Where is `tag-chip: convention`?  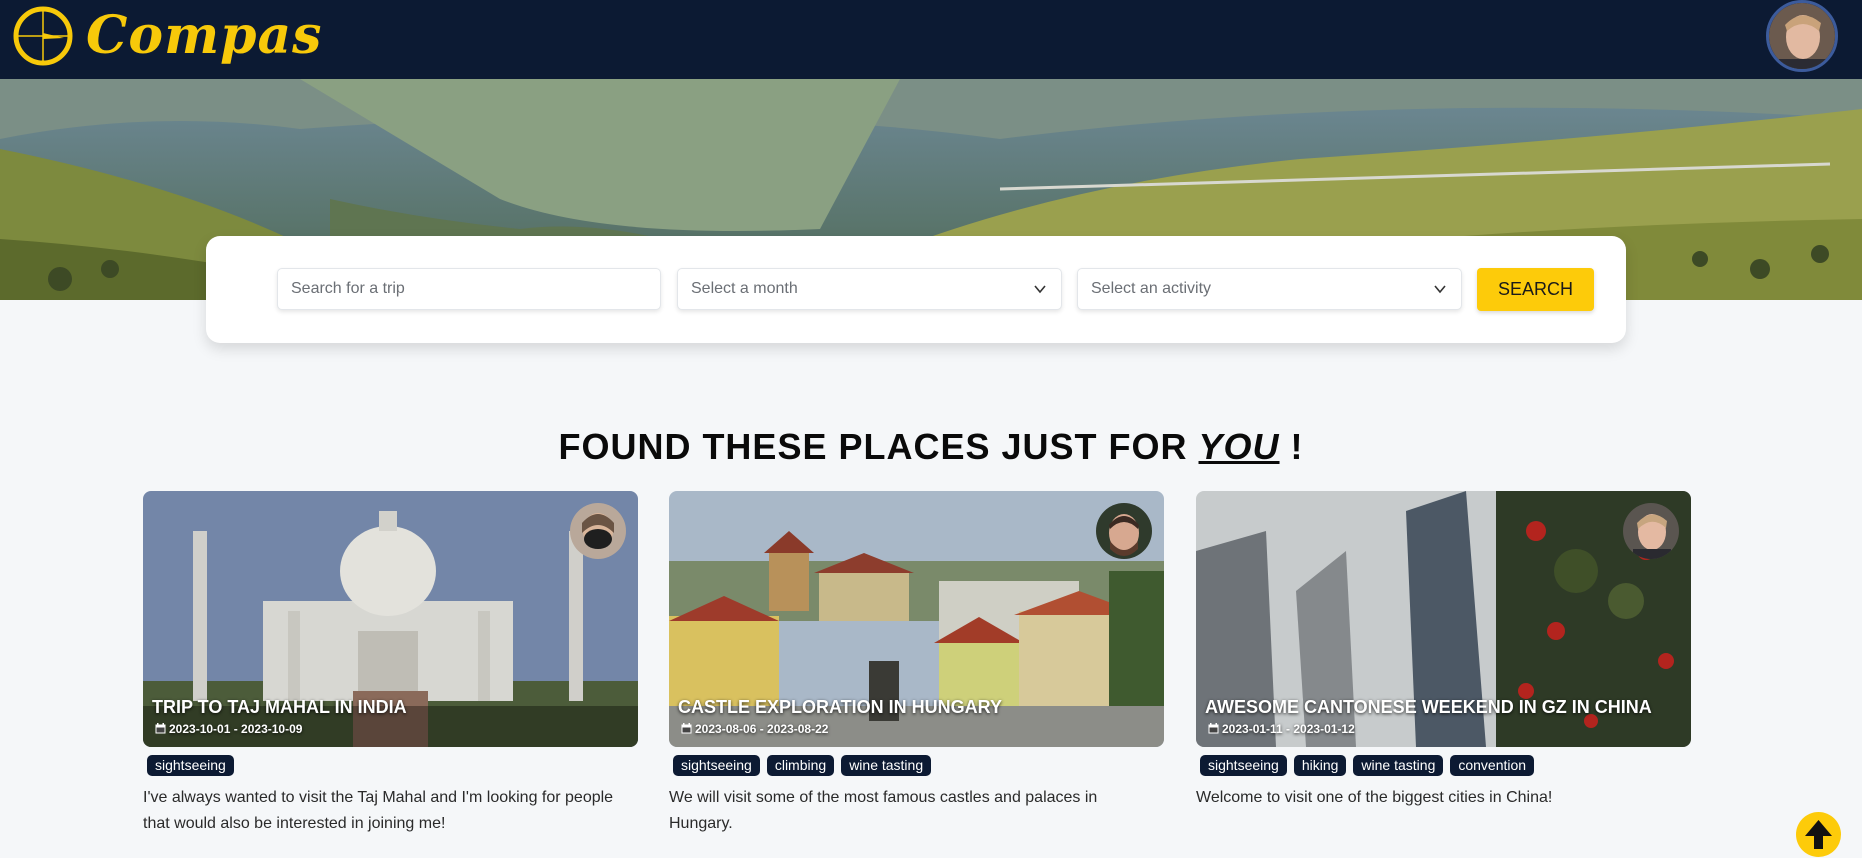 tag-chip: convention is located at coordinates (1492, 765).